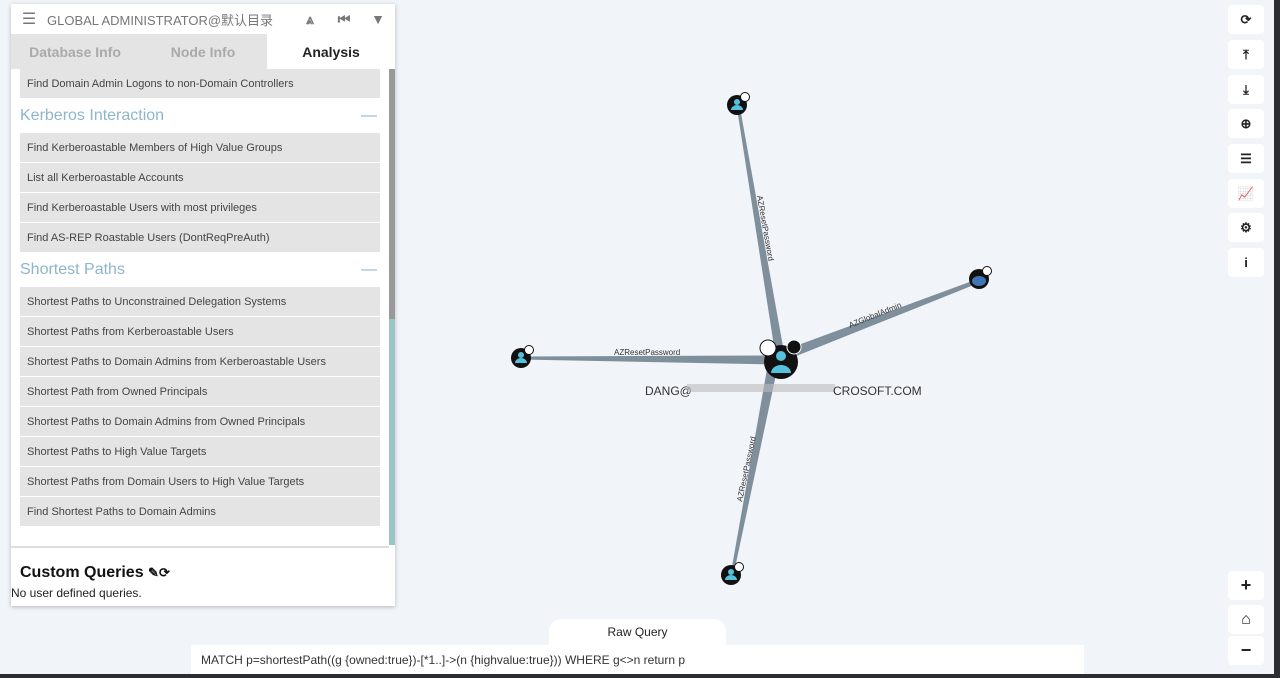 The width and height of the screenshot is (1280, 678). I want to click on scrollbar, so click(392, 307).